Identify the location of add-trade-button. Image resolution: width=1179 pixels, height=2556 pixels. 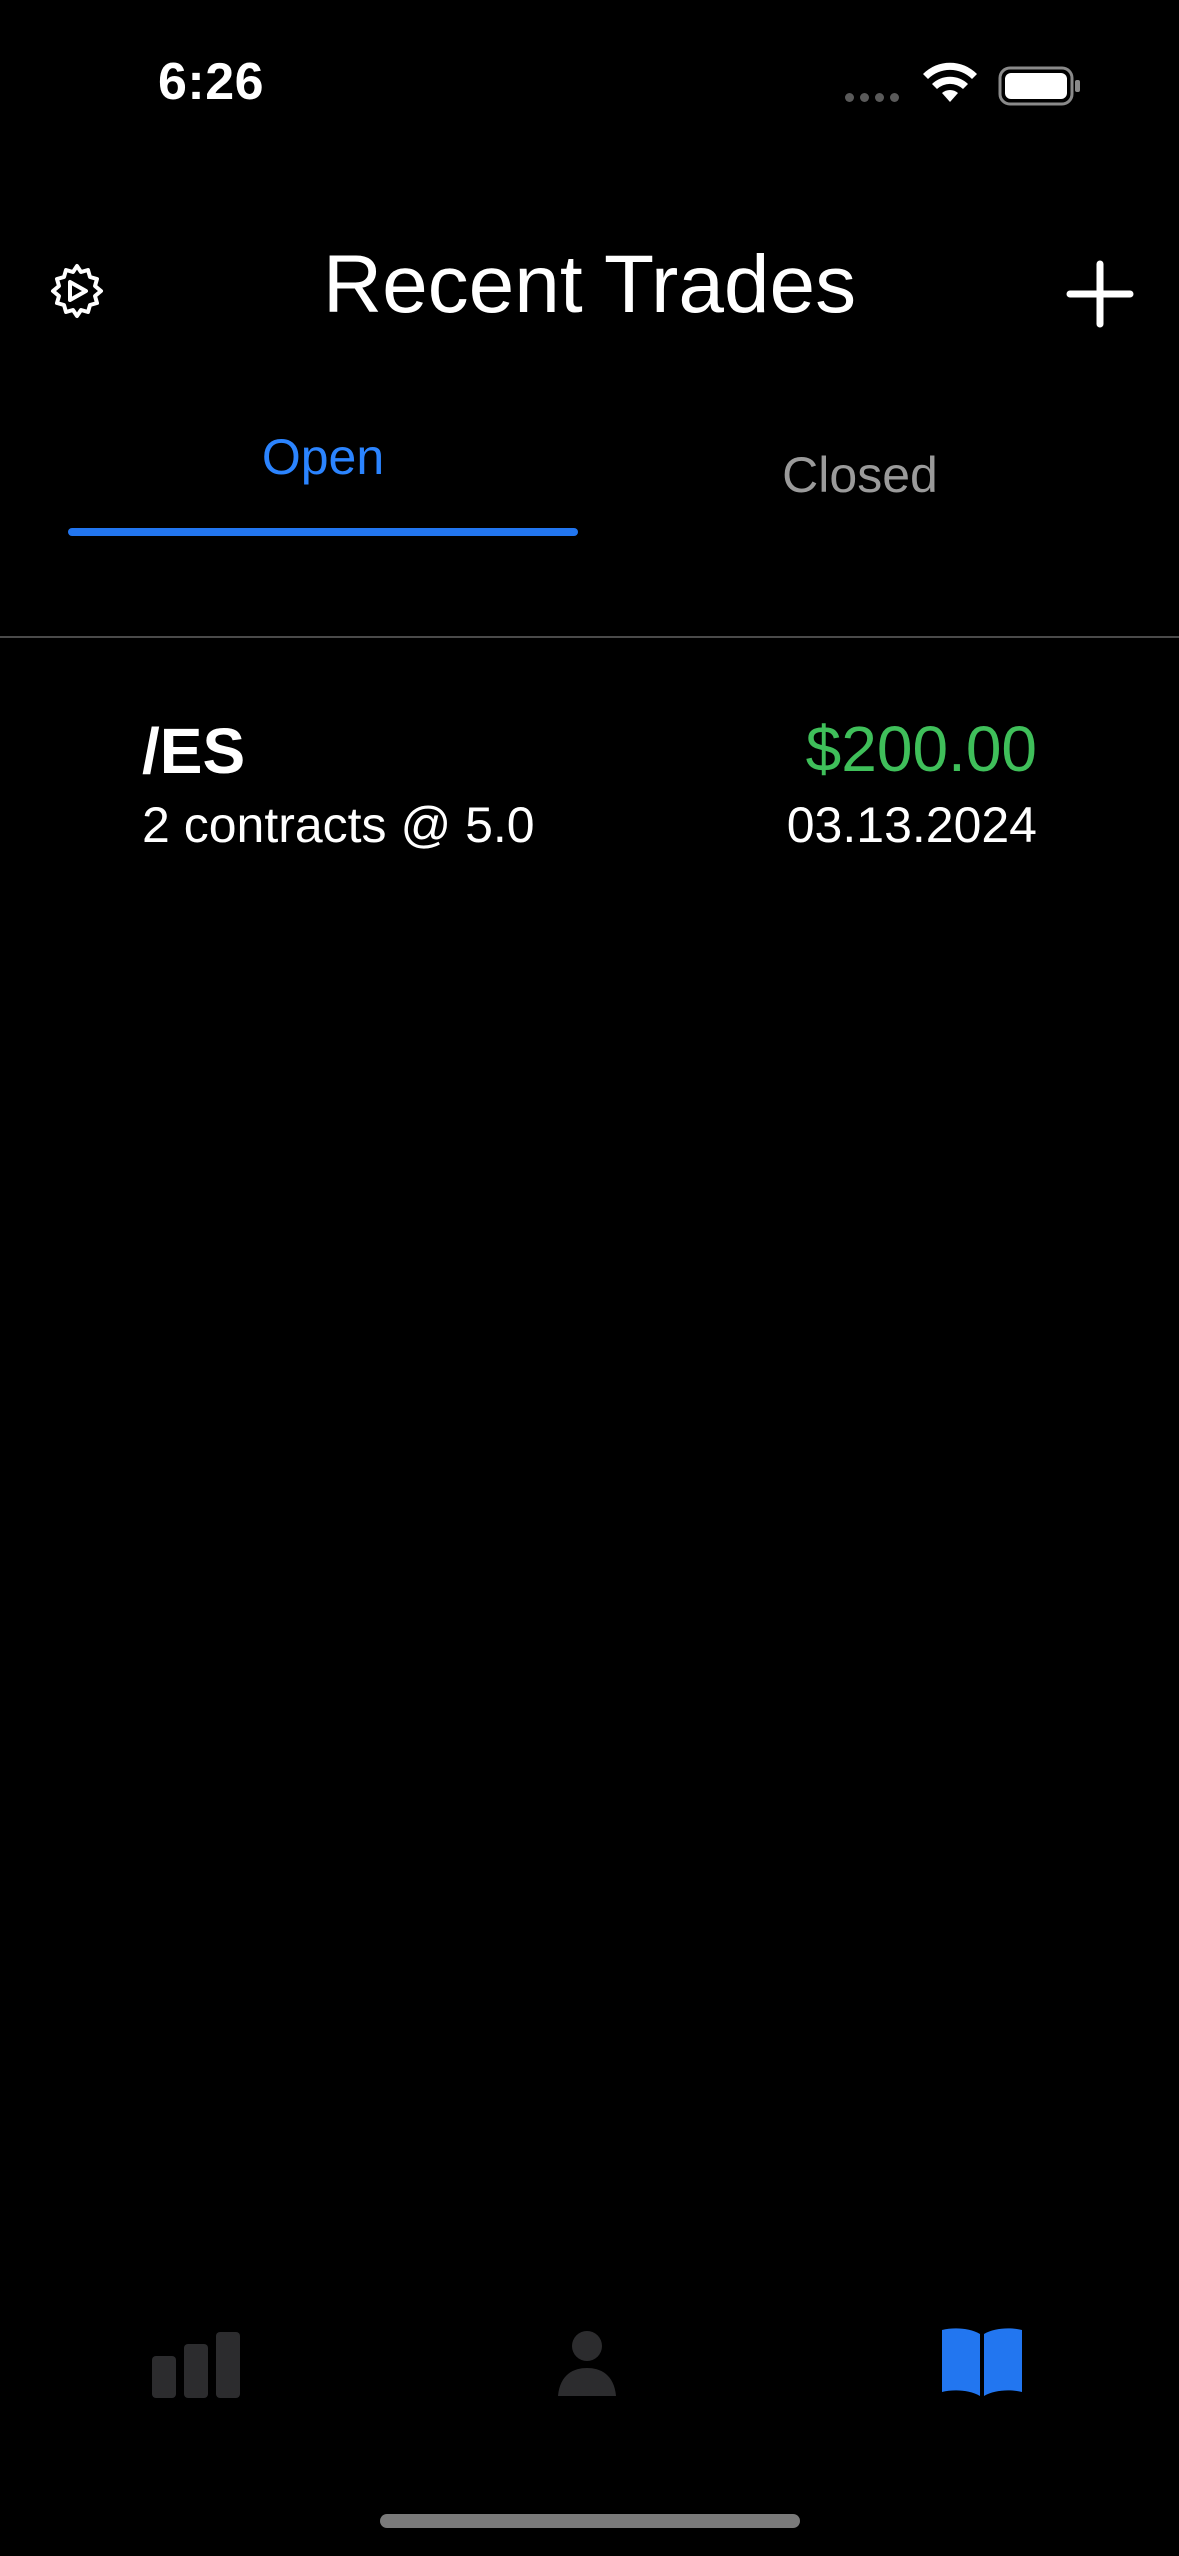
(1100, 294).